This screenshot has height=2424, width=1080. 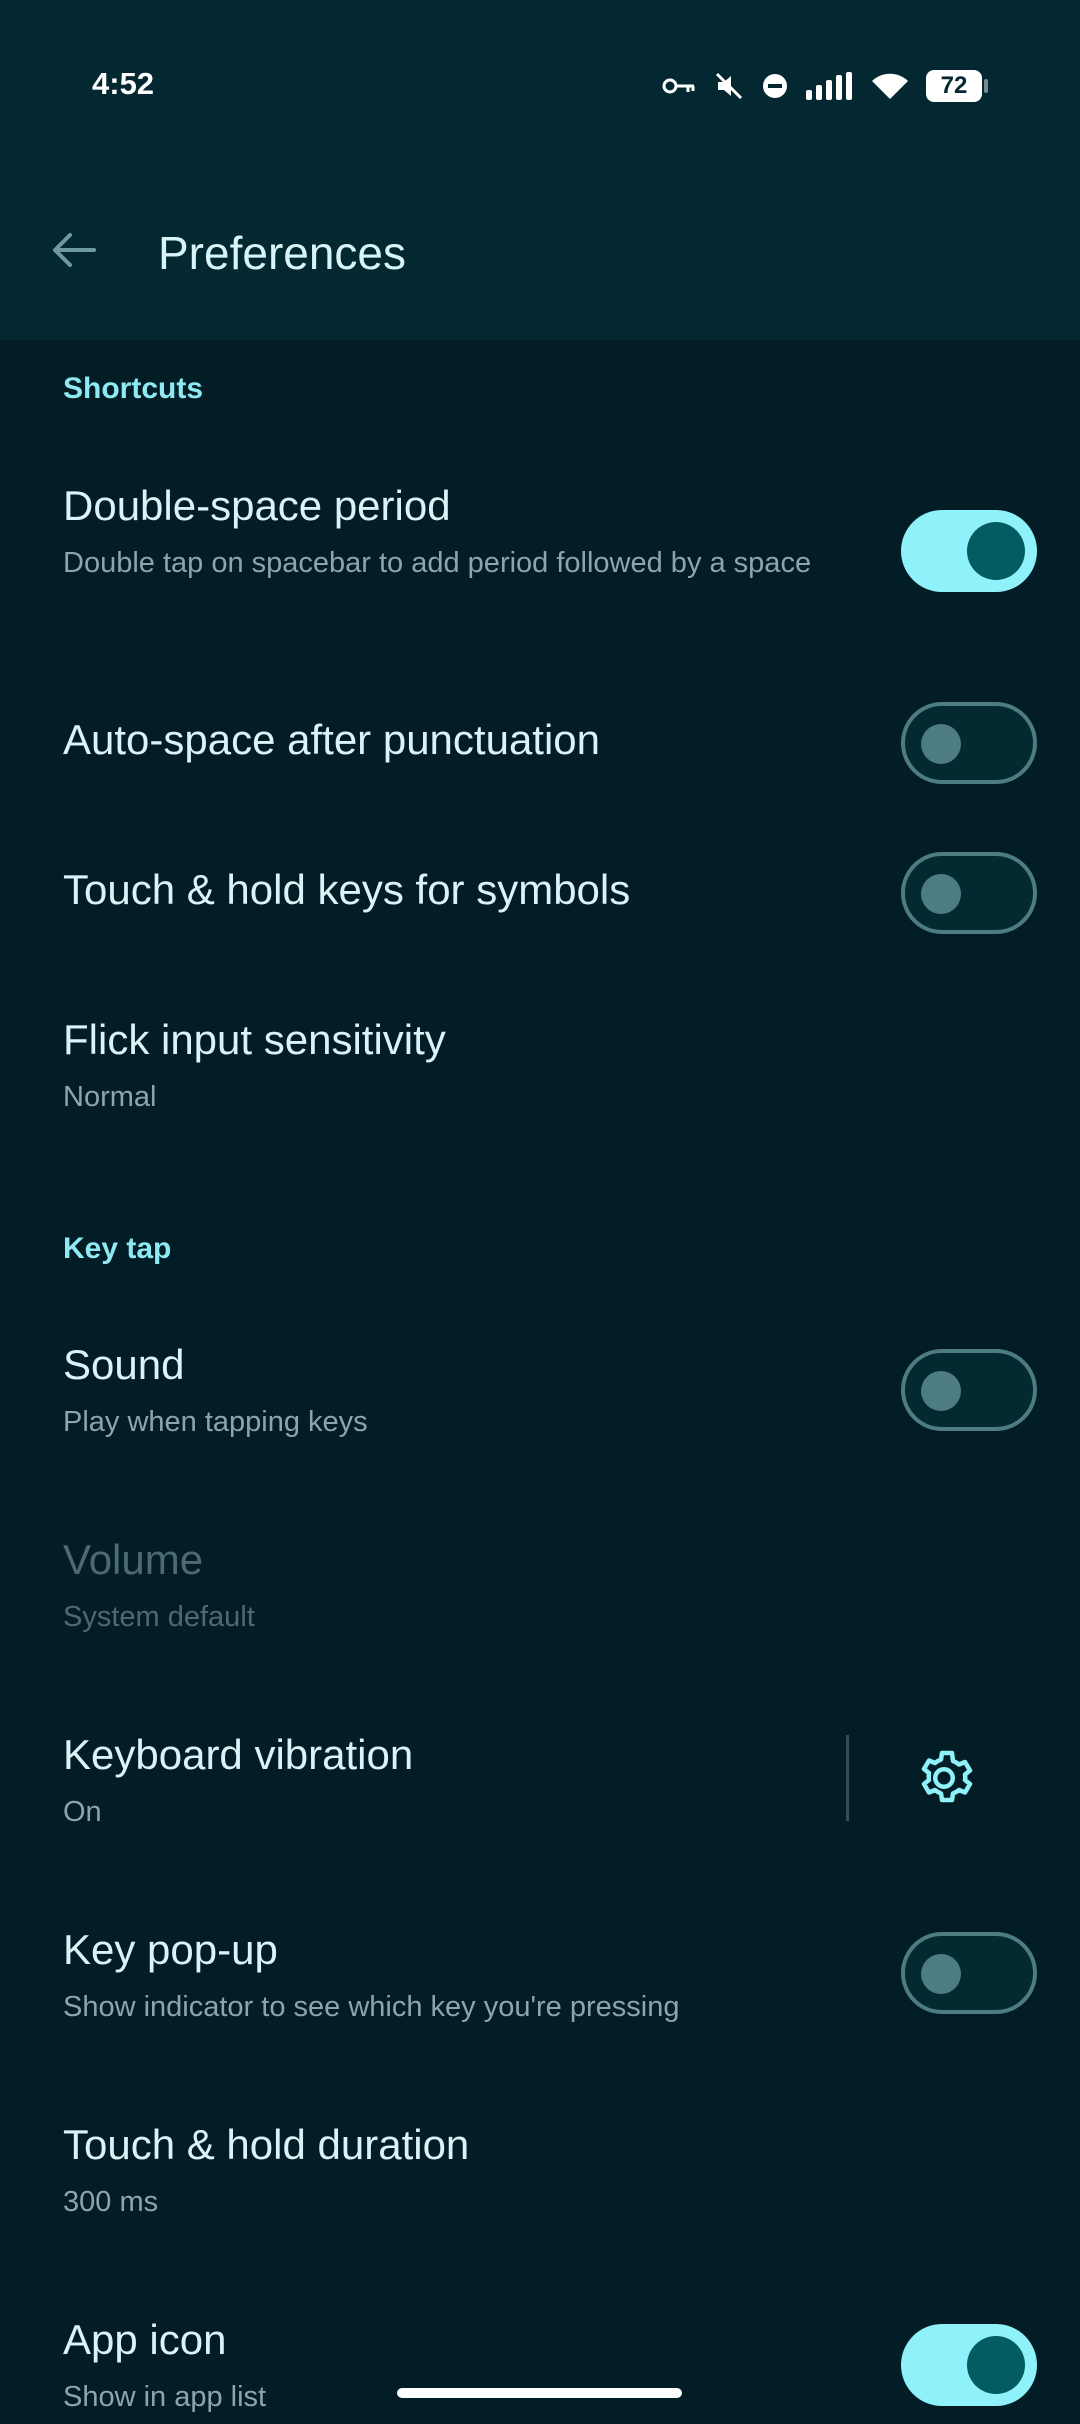 I want to click on double-space-toggle, so click(x=969, y=551).